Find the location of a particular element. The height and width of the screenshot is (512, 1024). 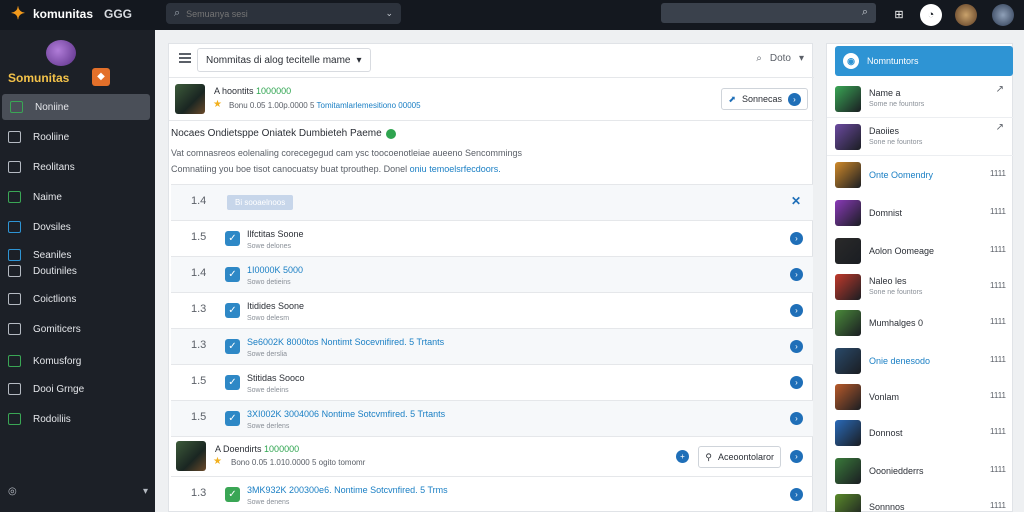

panel-item: Oooniedderrs 1111 is located at coordinates (920, 472).